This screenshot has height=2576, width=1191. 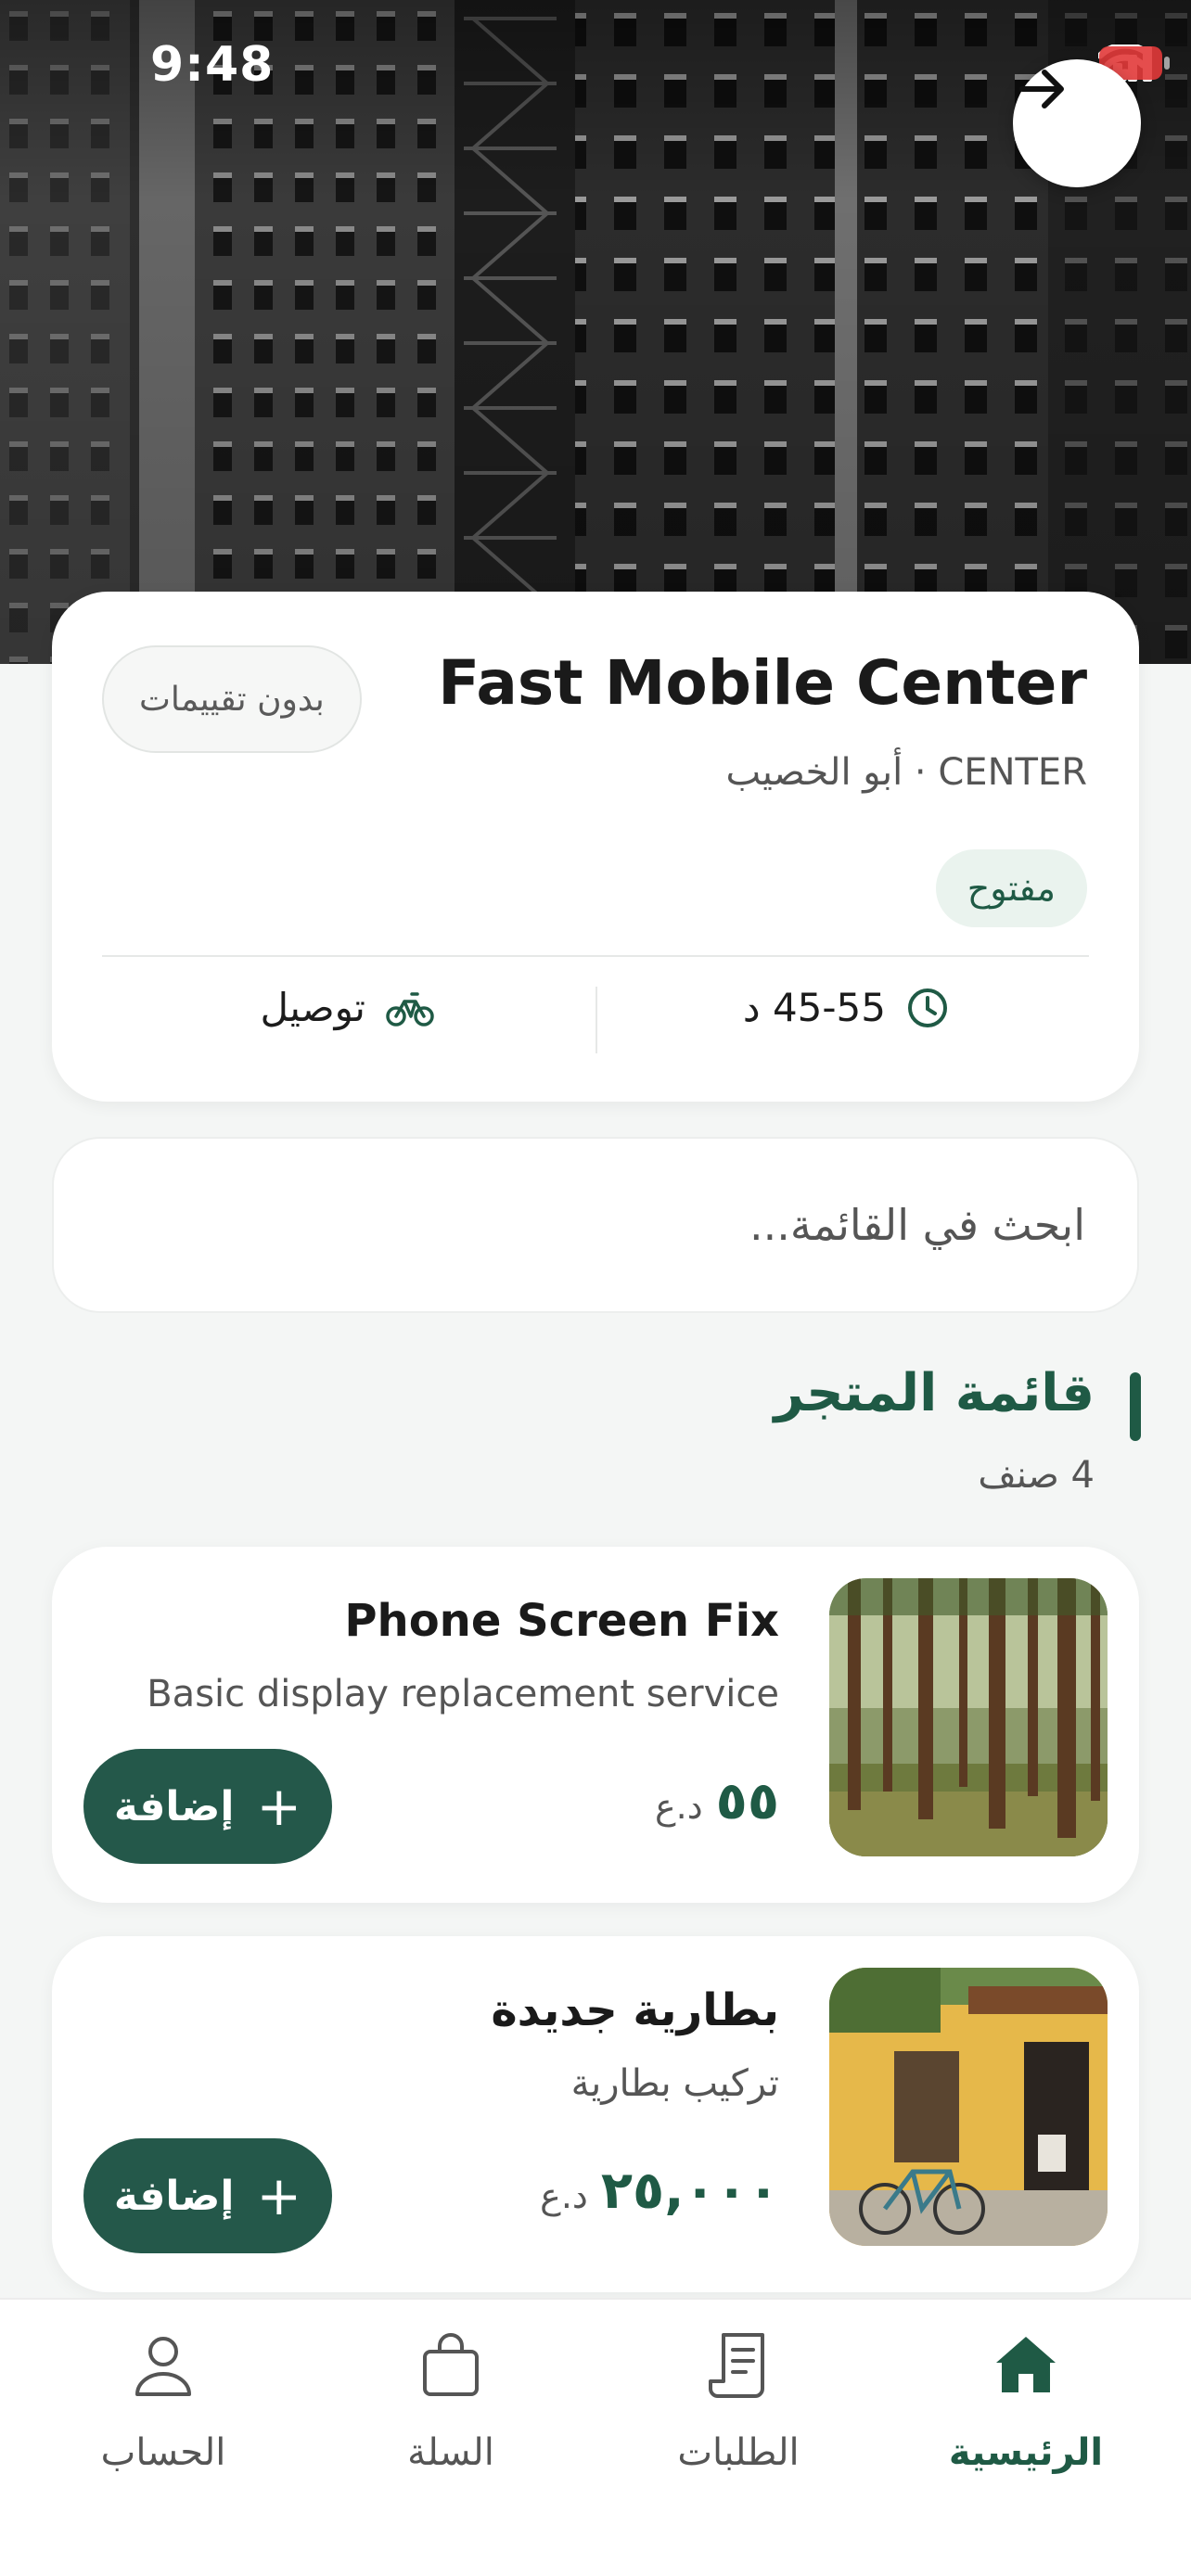 I want to click on delivery-time-text: 45-55 د, so click(x=814, y=1008).